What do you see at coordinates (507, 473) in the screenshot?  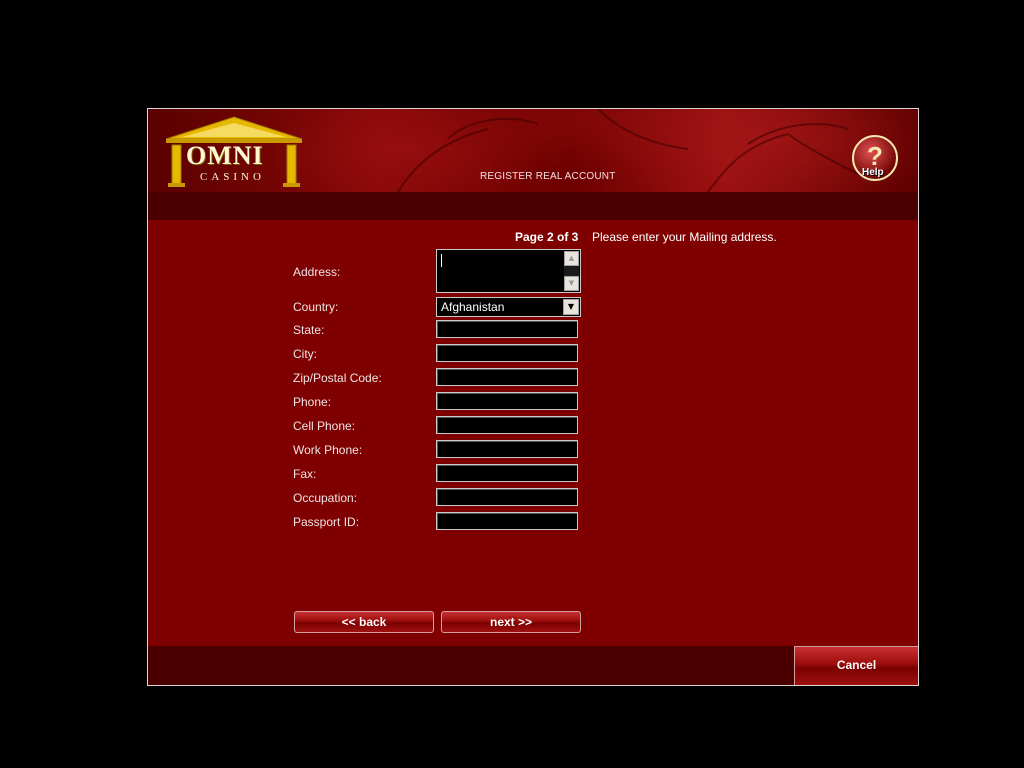 I see `fax-input` at bounding box center [507, 473].